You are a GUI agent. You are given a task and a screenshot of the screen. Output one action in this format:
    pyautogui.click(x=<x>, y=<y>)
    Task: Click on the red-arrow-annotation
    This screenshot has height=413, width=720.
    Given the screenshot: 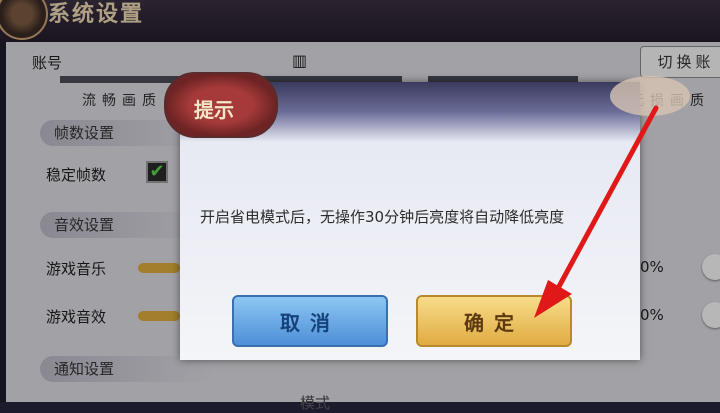 What is the action you would take?
    pyautogui.click(x=596, y=211)
    